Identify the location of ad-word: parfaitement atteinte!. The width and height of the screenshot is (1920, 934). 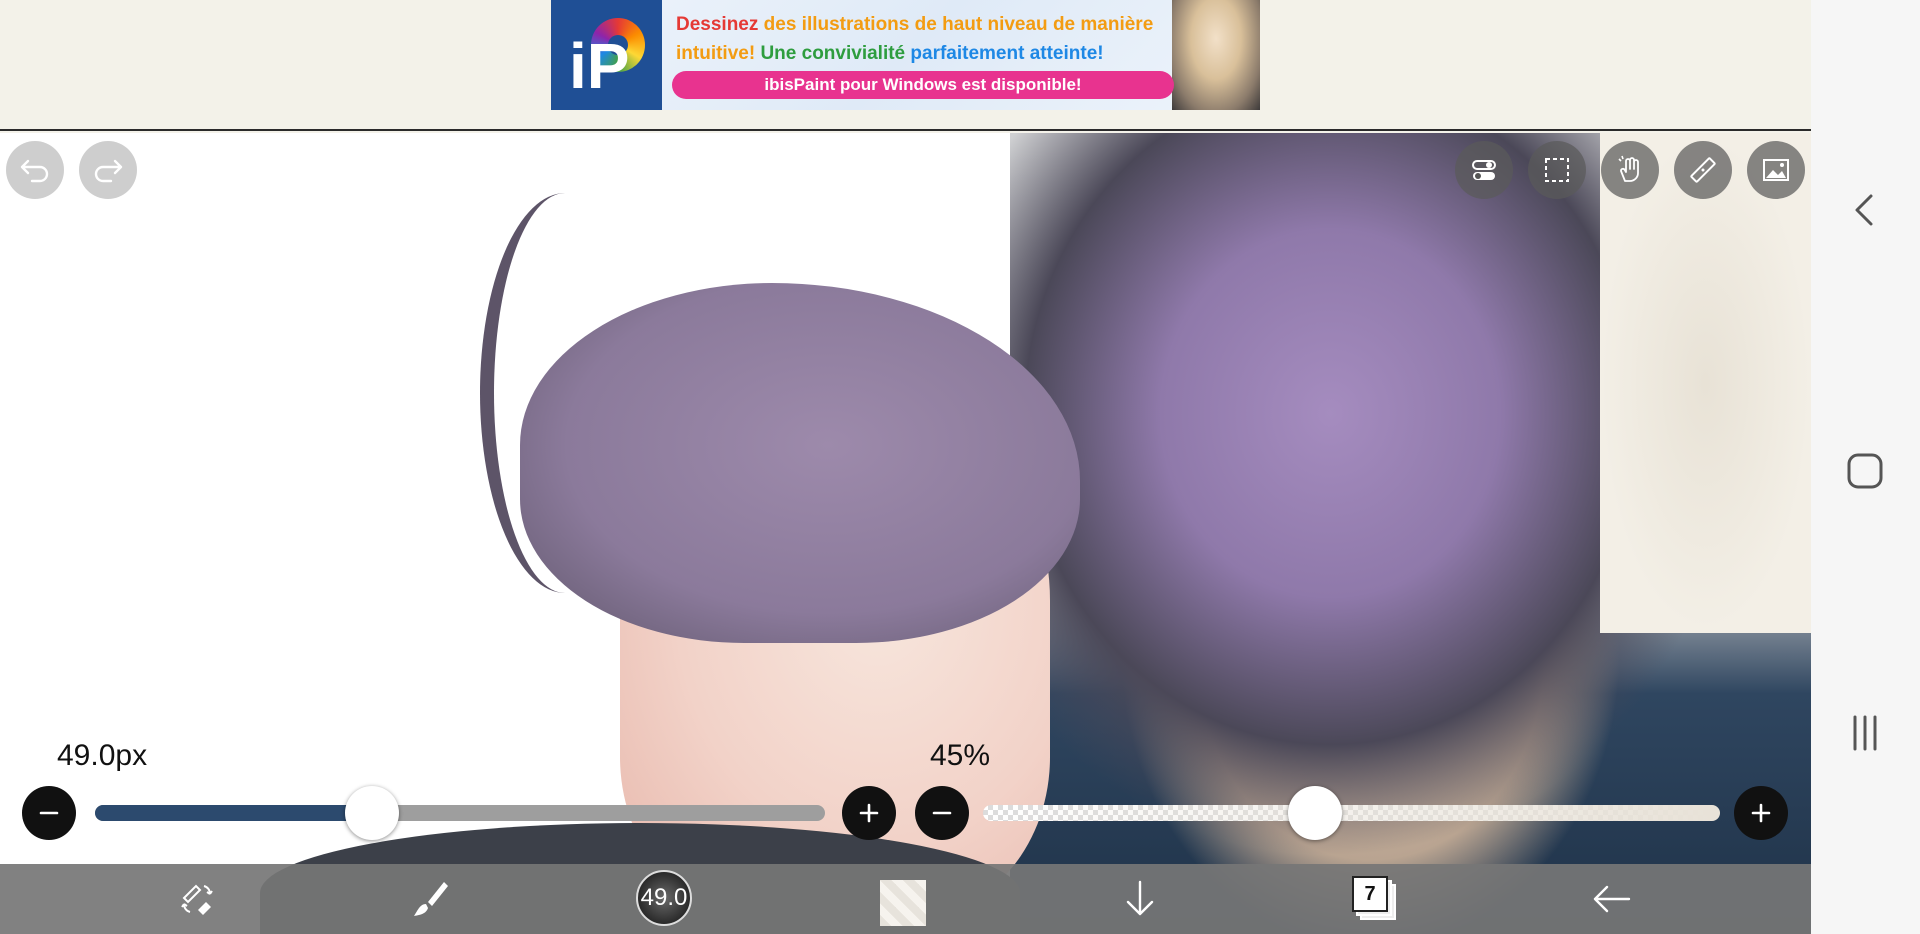
(1007, 53).